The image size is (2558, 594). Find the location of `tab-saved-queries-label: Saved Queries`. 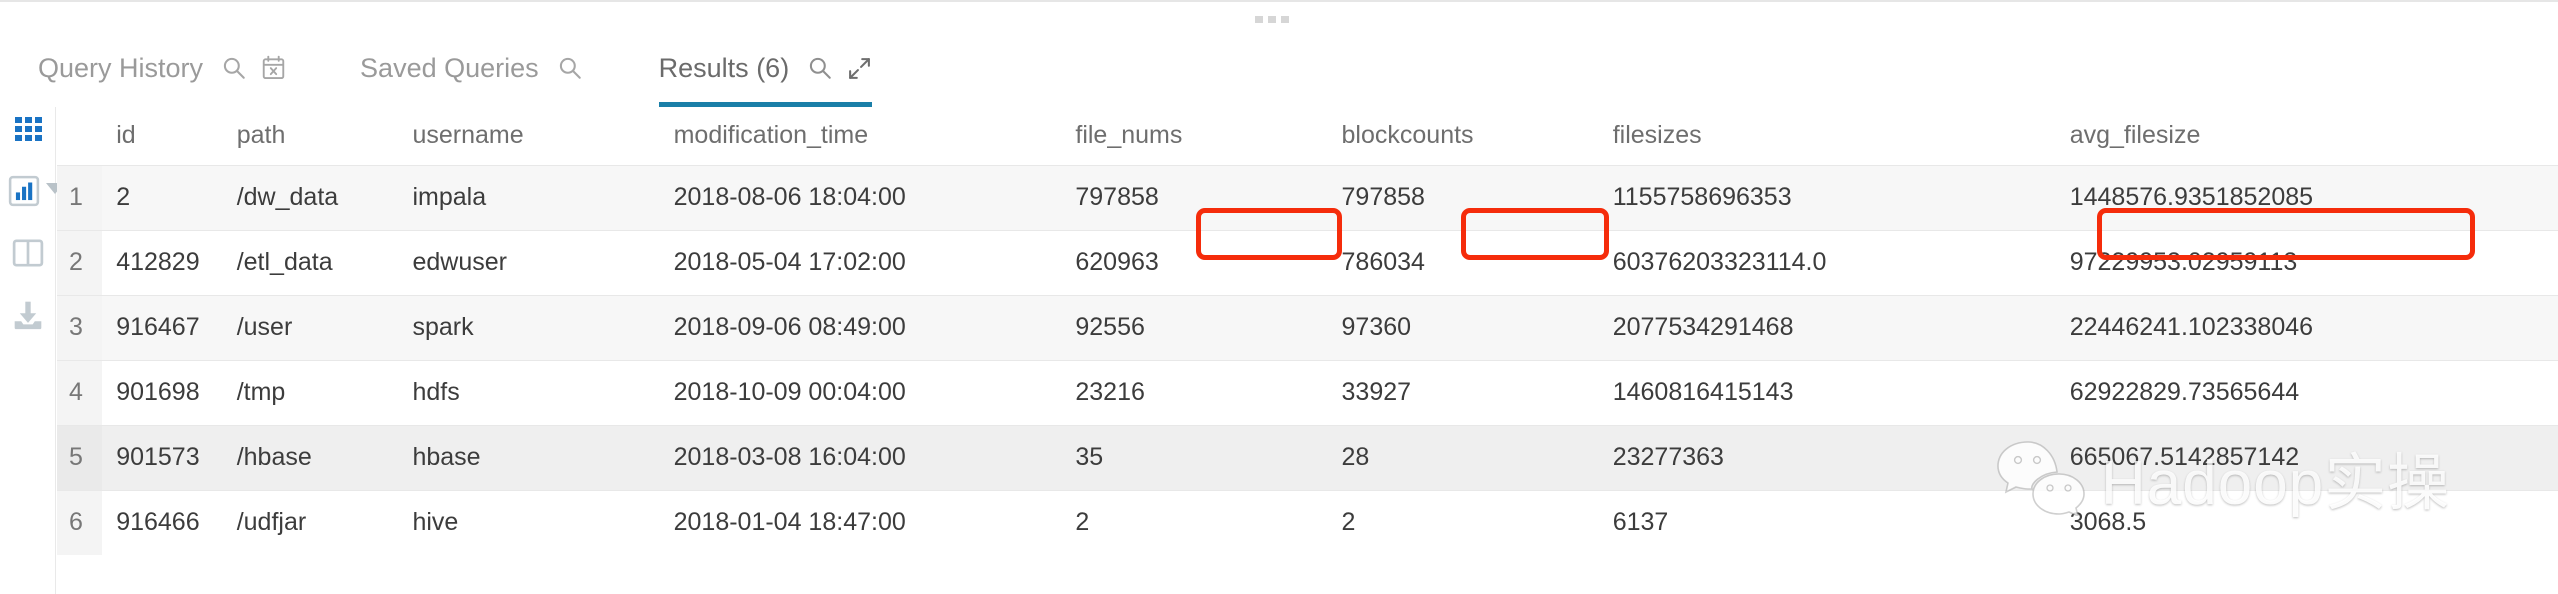

tab-saved-queries-label: Saved Queries is located at coordinates (449, 67).